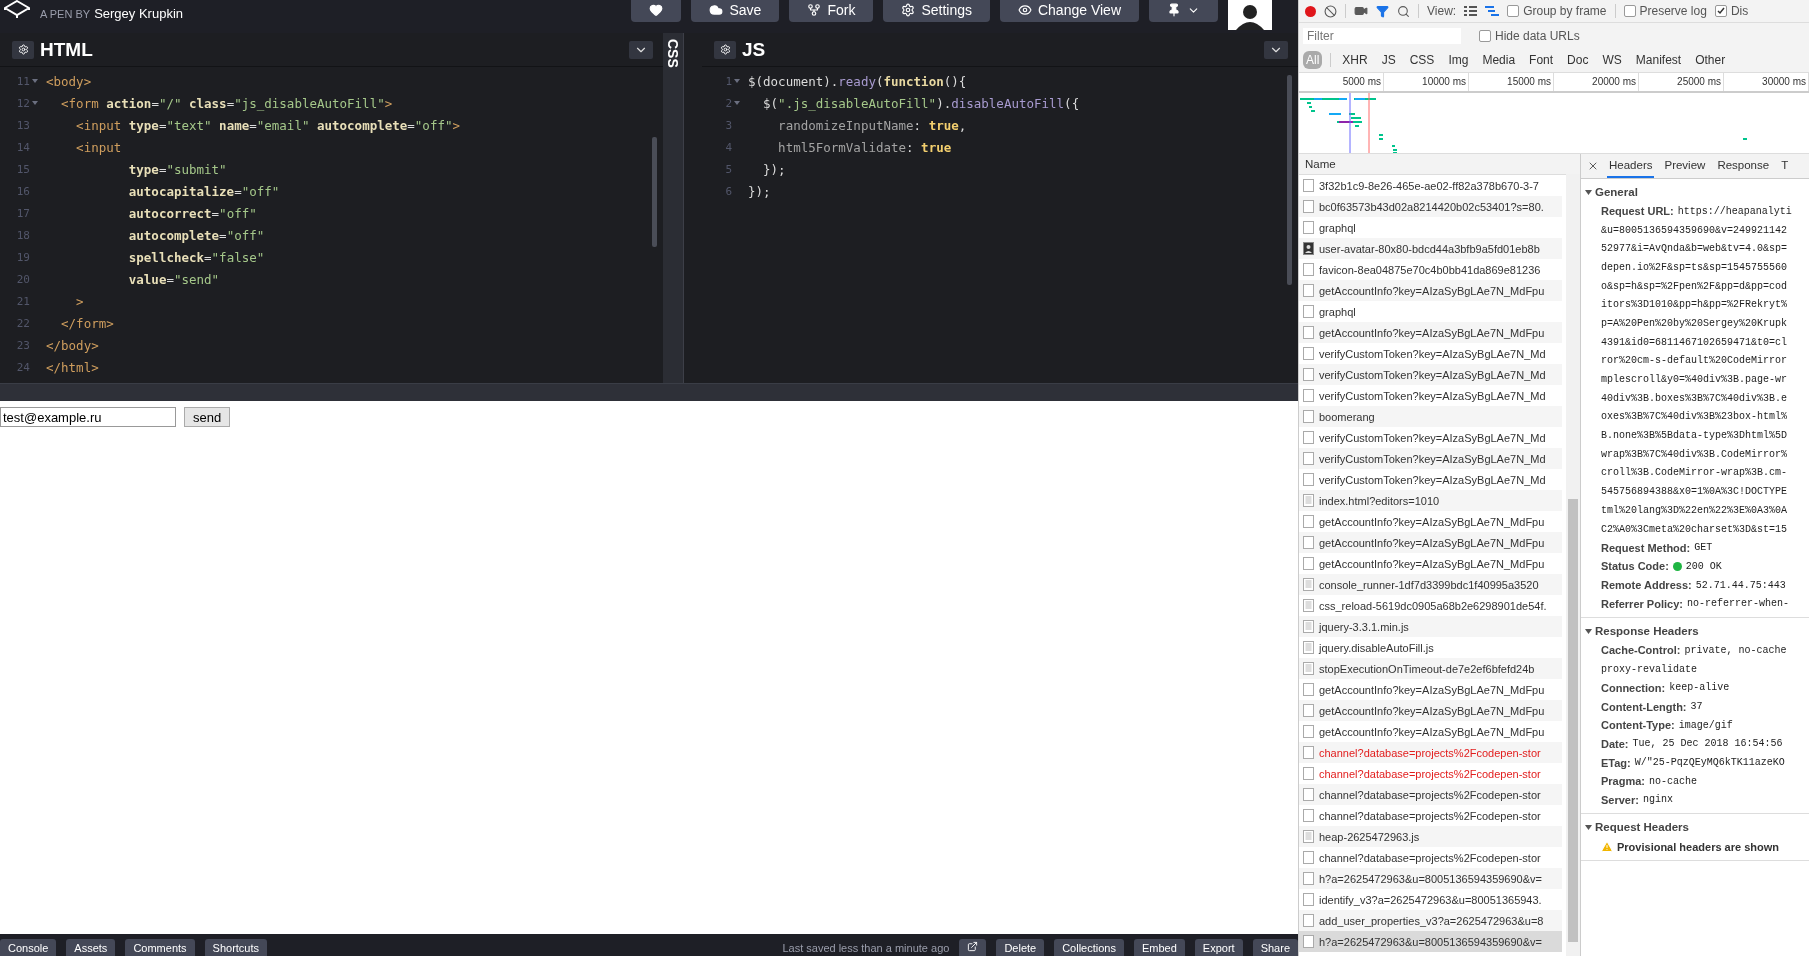 The image size is (1809, 956). Describe the element at coordinates (1422, 60) in the screenshot. I see `type-filter: CSS` at that location.